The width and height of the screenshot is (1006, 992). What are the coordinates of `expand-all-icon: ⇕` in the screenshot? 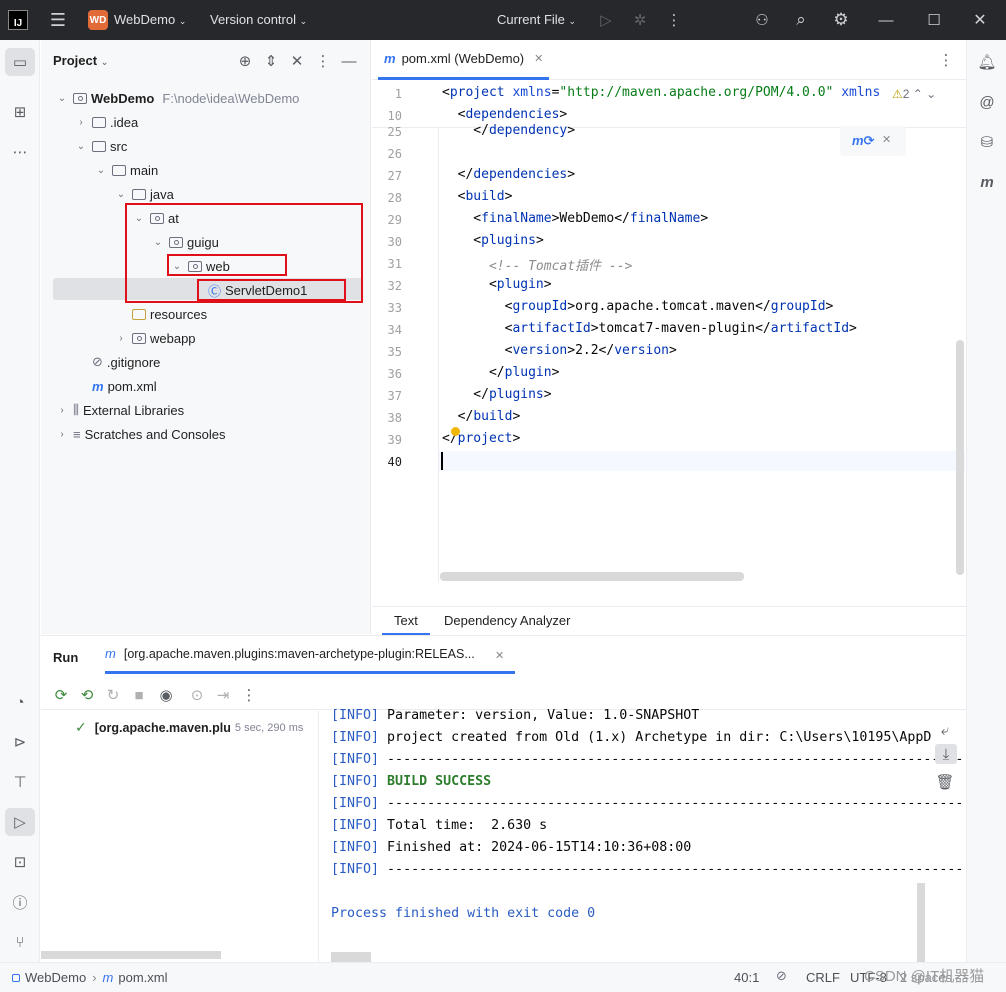 It's located at (271, 61).